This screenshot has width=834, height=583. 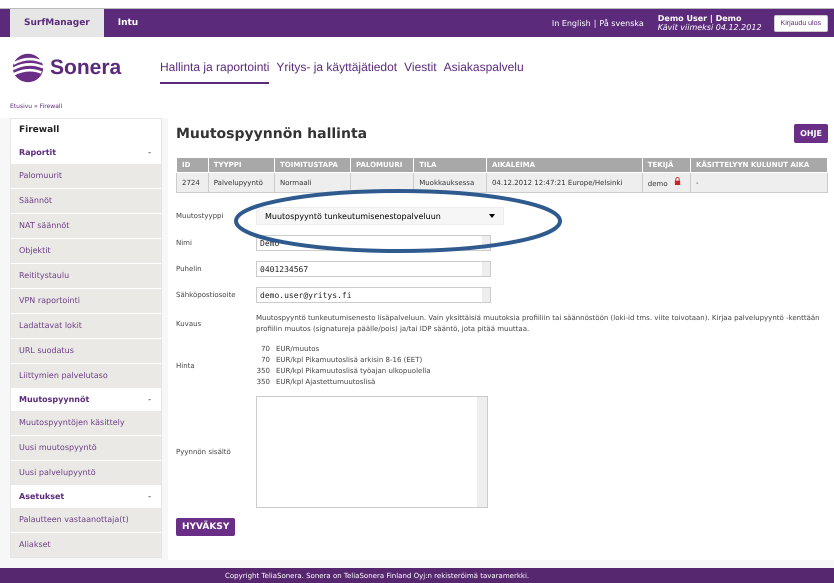 I want to click on sidebar-item: VPN raportointi, so click(x=86, y=300).